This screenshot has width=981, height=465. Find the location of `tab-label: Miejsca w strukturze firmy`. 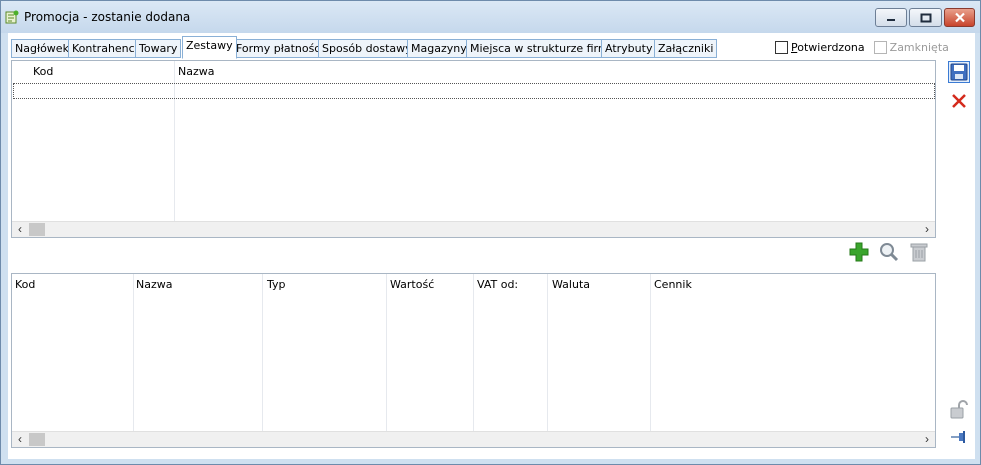

tab-label: Miejsca w strukturze firmy is located at coordinates (543, 48).